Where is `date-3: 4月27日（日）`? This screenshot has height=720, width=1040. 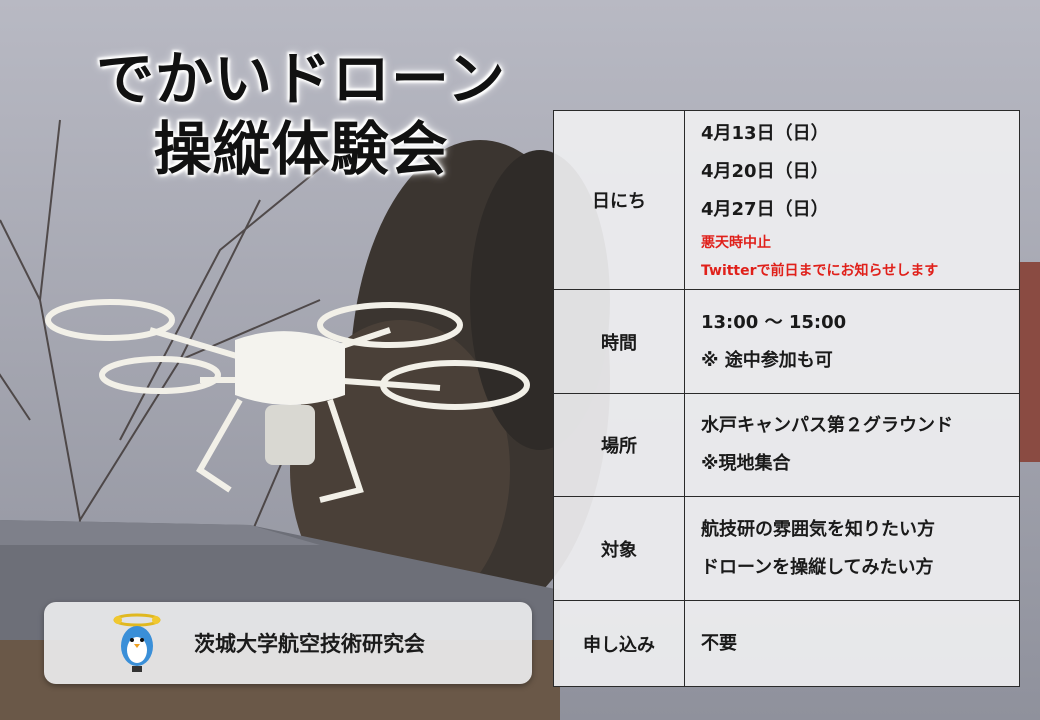
date-3: 4月27日（日） is located at coordinates (765, 209).